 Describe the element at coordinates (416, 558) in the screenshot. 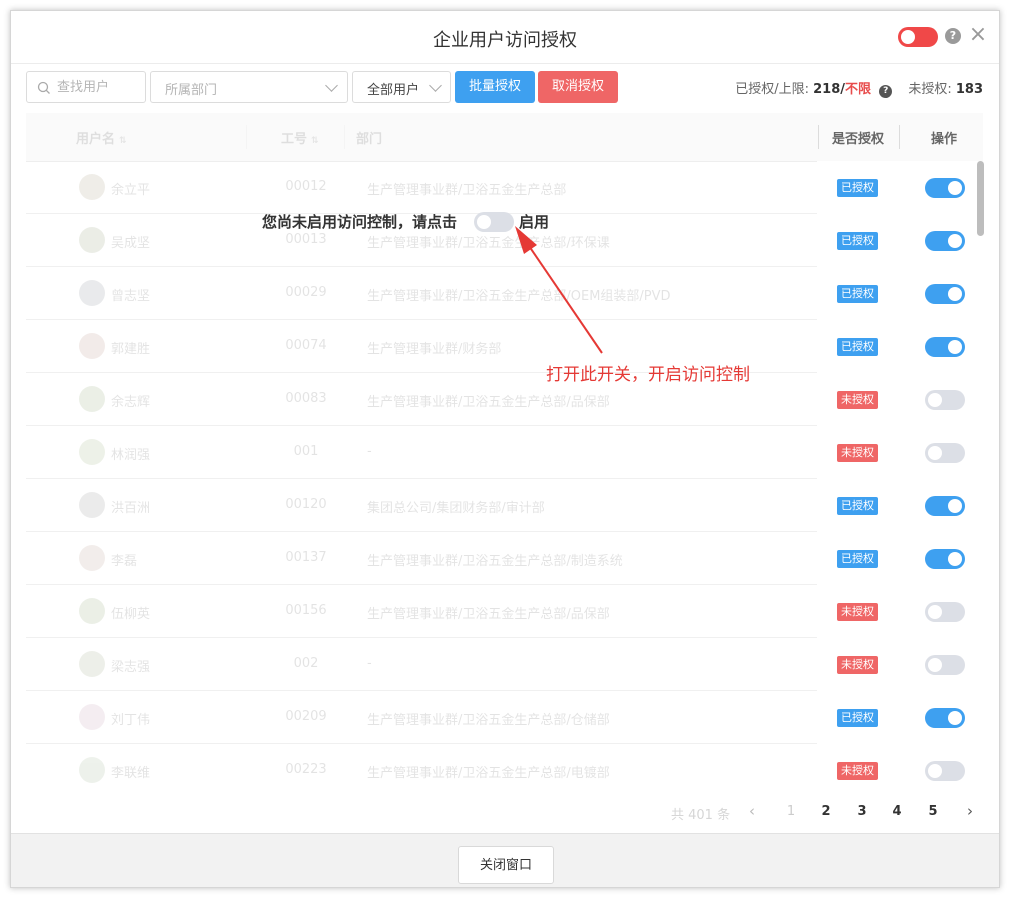

I see `row-faded-cells: 李磊 00137 生产管理事业群/卫浴五金生产总部/制造系统` at that location.